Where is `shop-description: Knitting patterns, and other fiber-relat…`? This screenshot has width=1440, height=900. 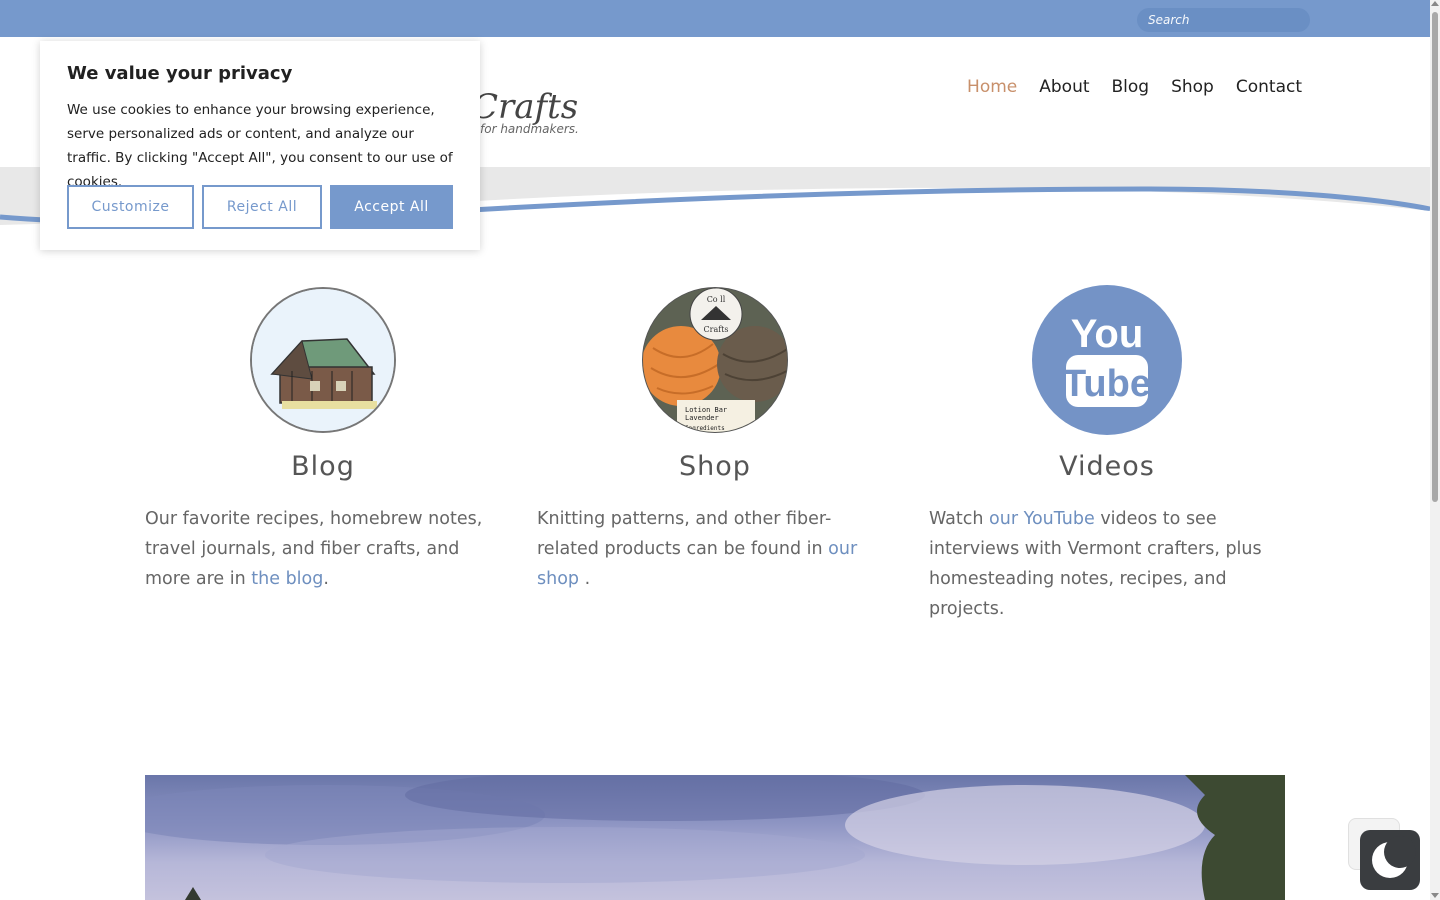 shop-description: Knitting patterns, and other fiber-relat… is located at coordinates (715, 549).